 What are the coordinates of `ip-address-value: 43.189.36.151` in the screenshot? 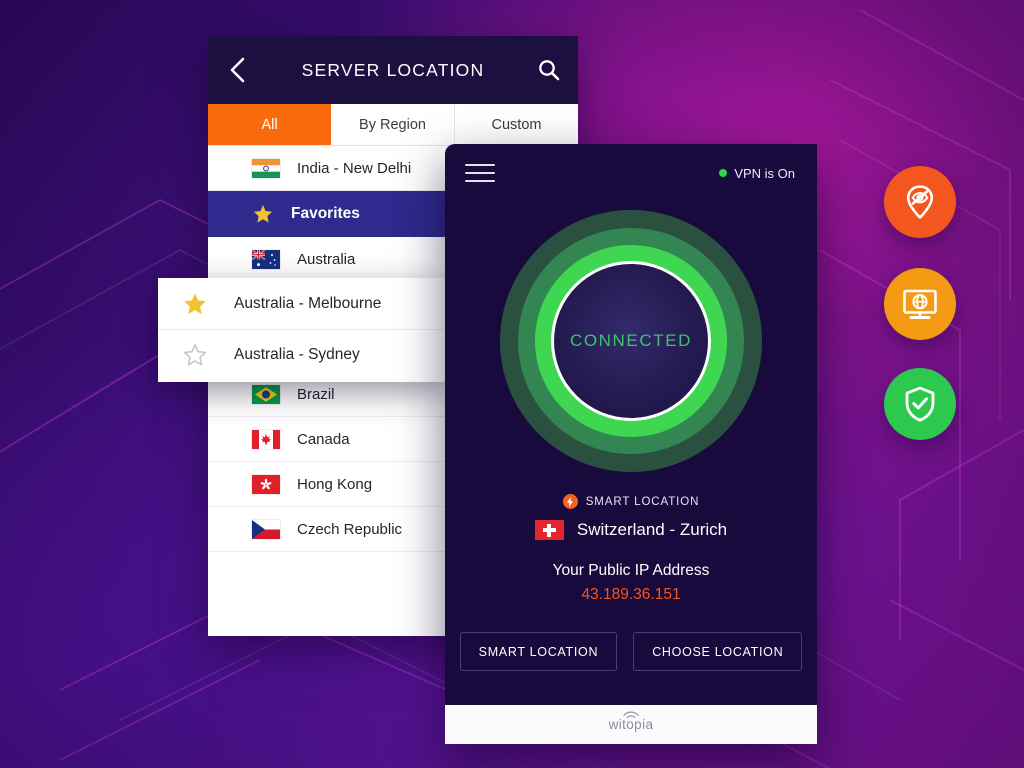 It's located at (631, 594).